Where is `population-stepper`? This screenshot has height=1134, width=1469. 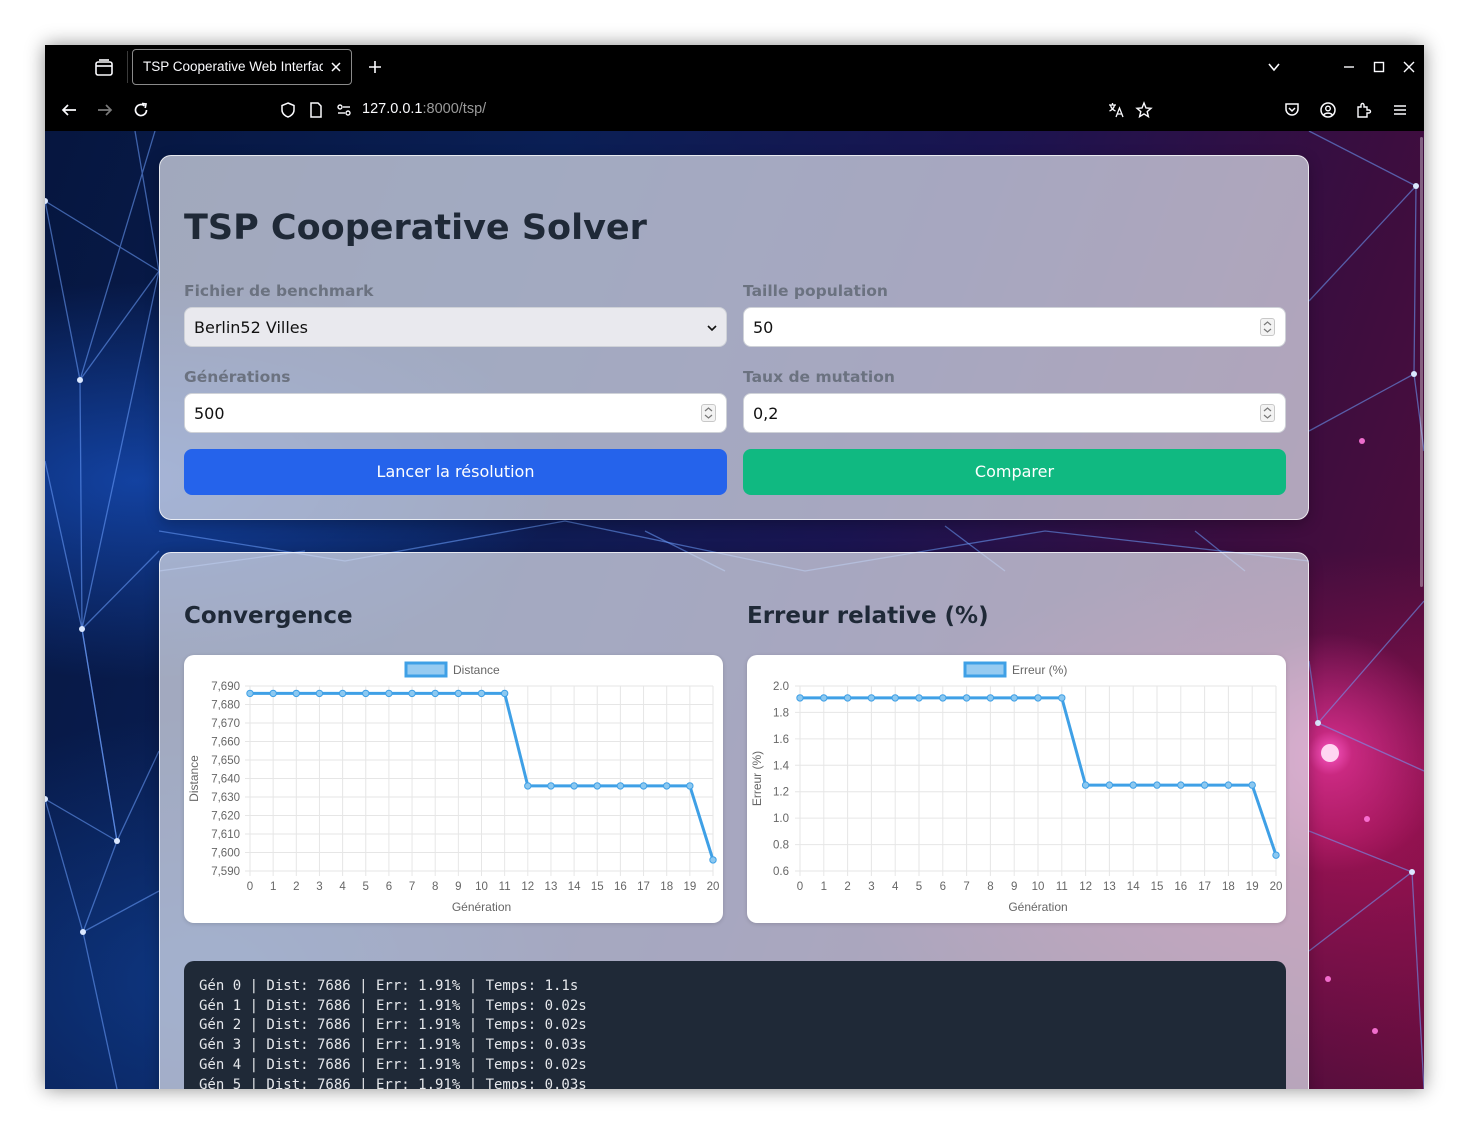
population-stepper is located at coordinates (1267, 327).